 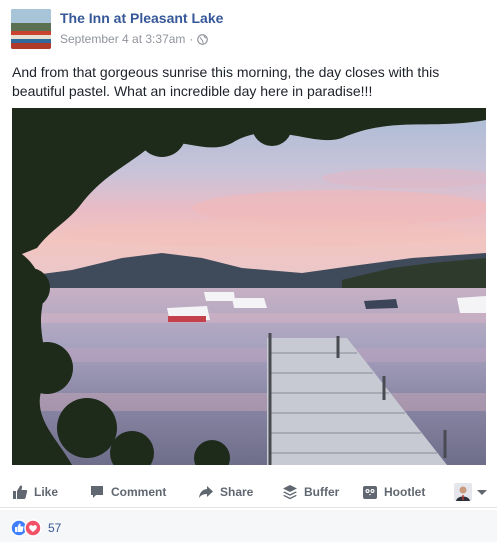 What do you see at coordinates (31, 29) in the screenshot?
I see `page-avatar` at bounding box center [31, 29].